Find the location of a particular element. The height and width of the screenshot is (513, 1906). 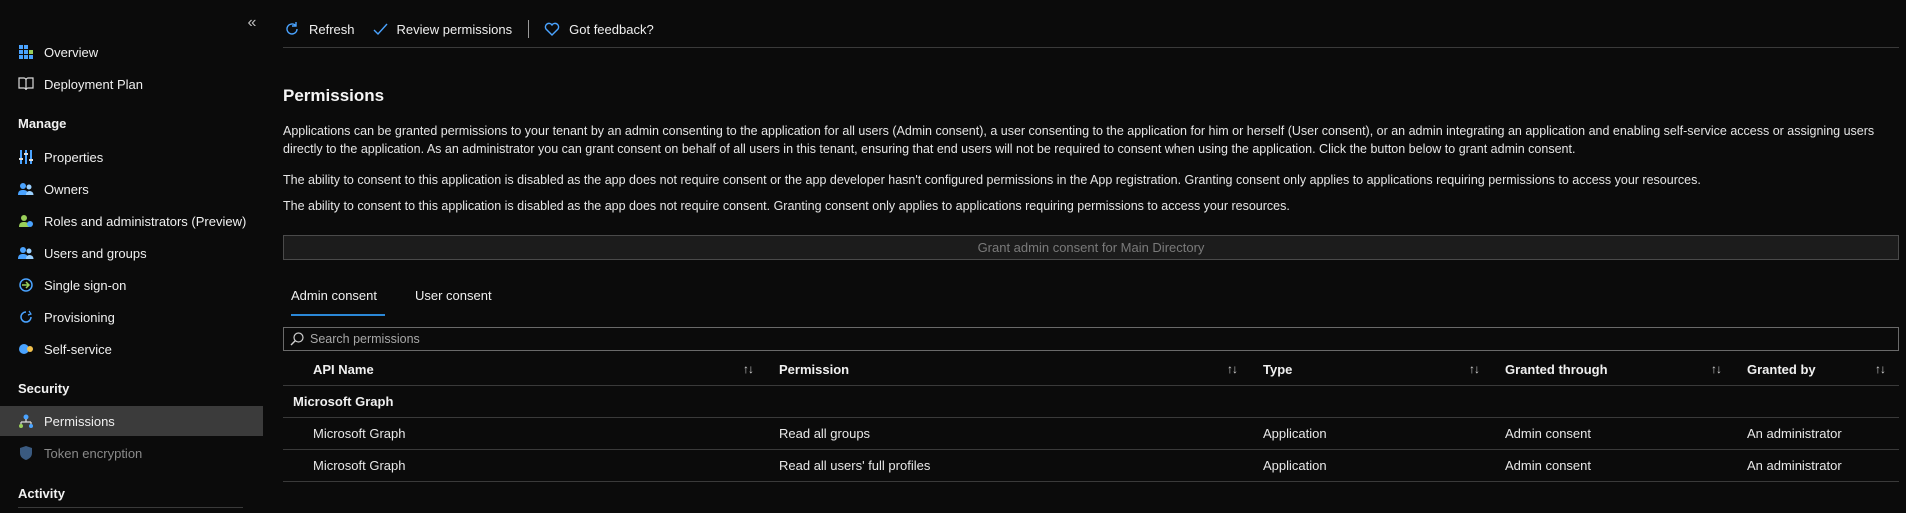

refresh-label: Refresh is located at coordinates (332, 29).